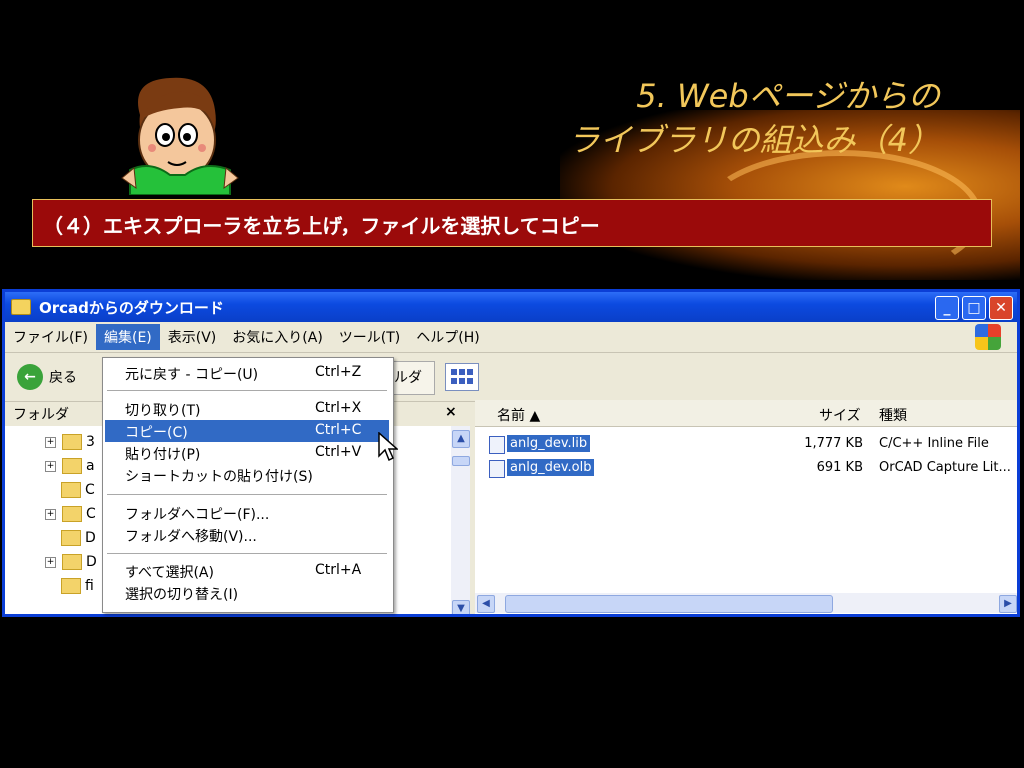 The height and width of the screenshot is (768, 1024). What do you see at coordinates (41, 415) in the screenshot?
I see `folders-pane-title: フォルダ` at bounding box center [41, 415].